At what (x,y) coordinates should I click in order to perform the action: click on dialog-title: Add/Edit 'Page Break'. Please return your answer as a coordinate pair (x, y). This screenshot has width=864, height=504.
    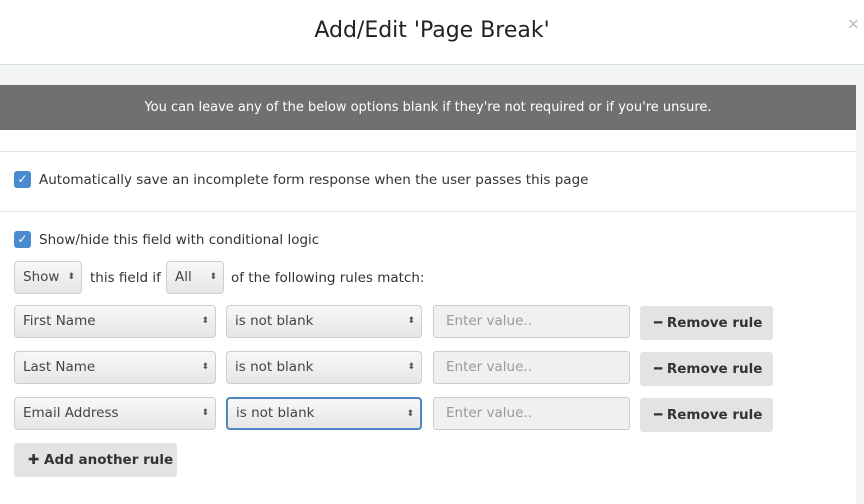
    Looking at the image, I should click on (432, 30).